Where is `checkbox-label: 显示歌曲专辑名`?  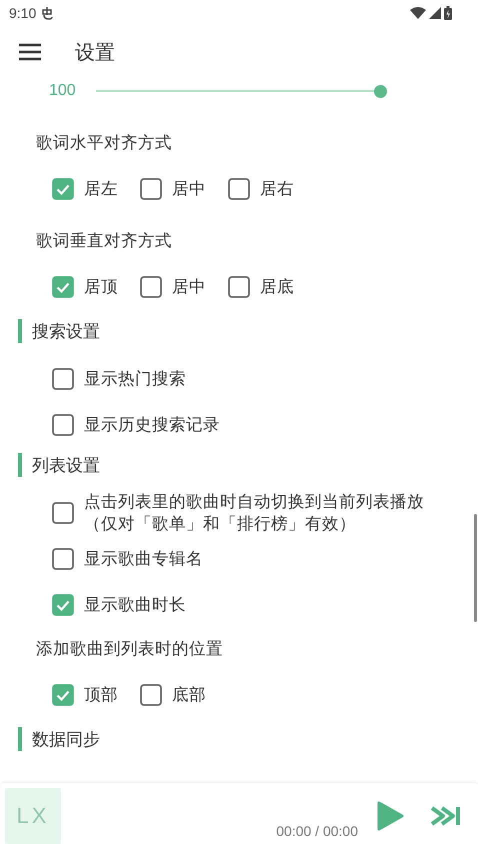 checkbox-label: 显示歌曲专辑名 is located at coordinates (143, 559).